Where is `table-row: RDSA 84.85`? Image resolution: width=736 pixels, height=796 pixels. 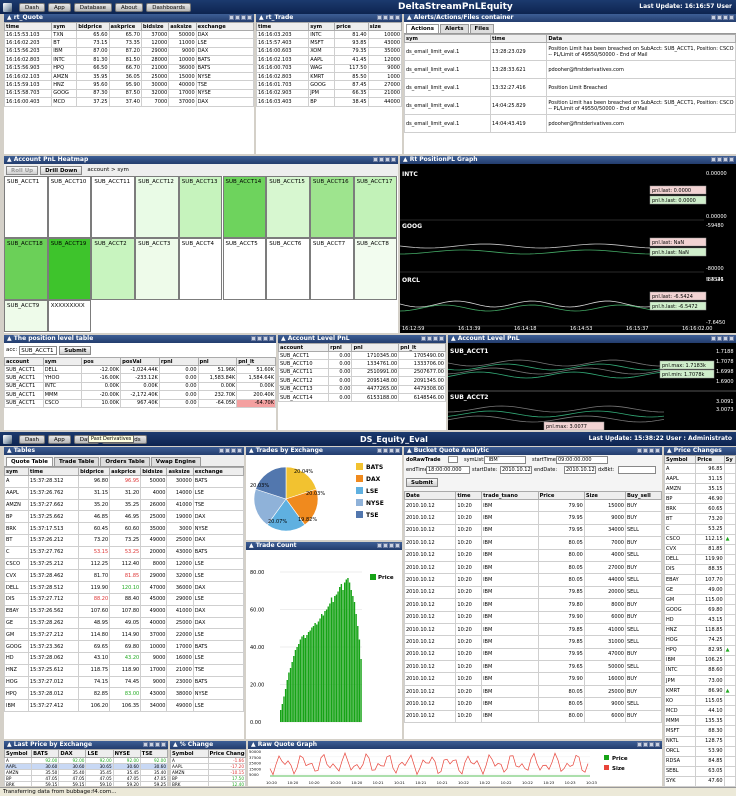
table-row: RDSA 84.85 is located at coordinates (700, 761).